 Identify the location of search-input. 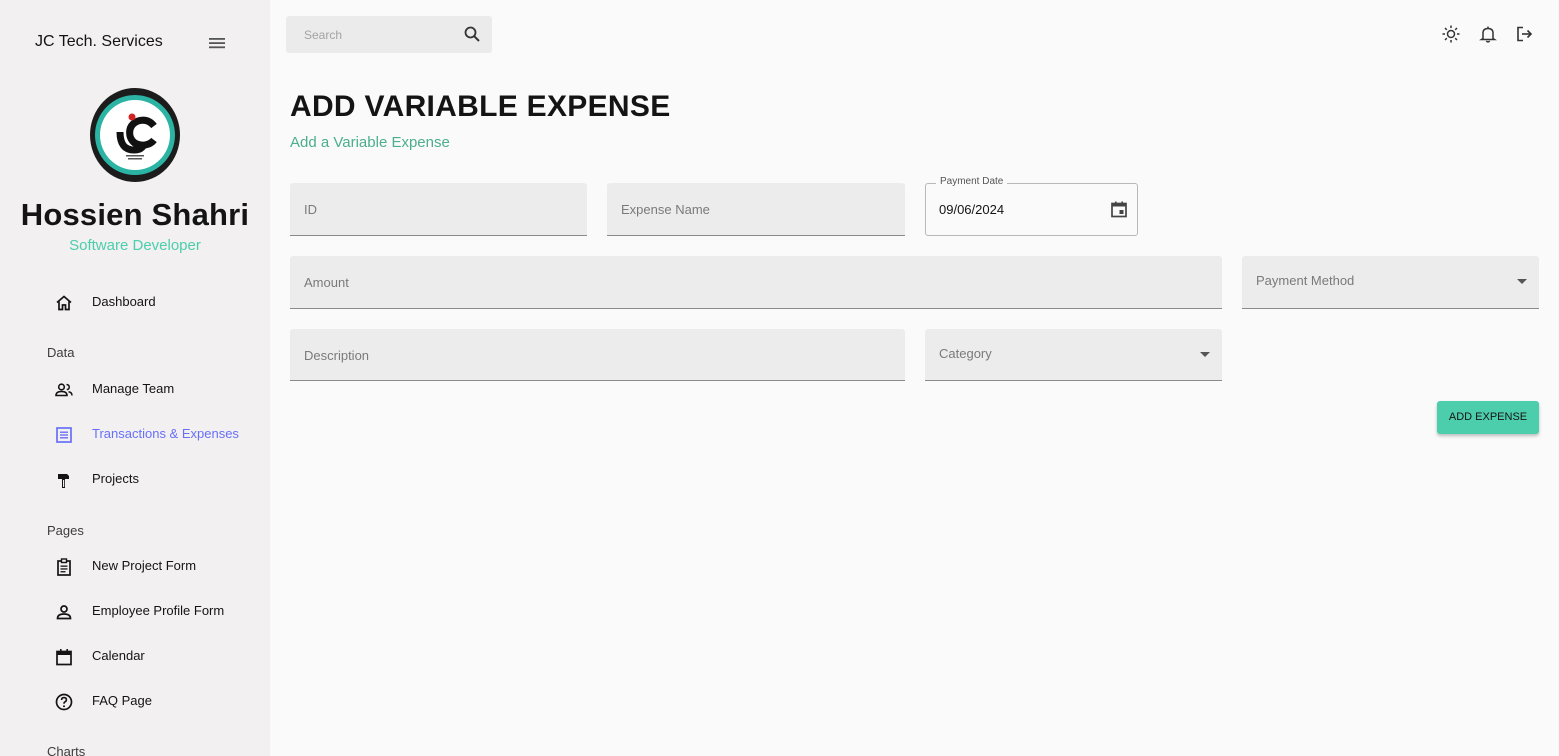
(379, 35).